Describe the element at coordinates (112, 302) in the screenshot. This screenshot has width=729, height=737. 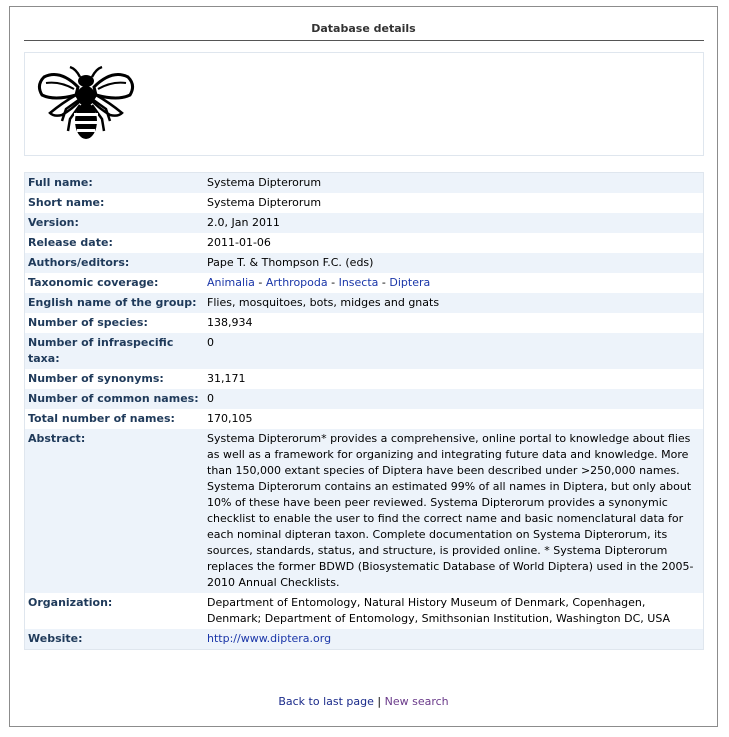
I see `label-english-name: English name of the group:` at that location.